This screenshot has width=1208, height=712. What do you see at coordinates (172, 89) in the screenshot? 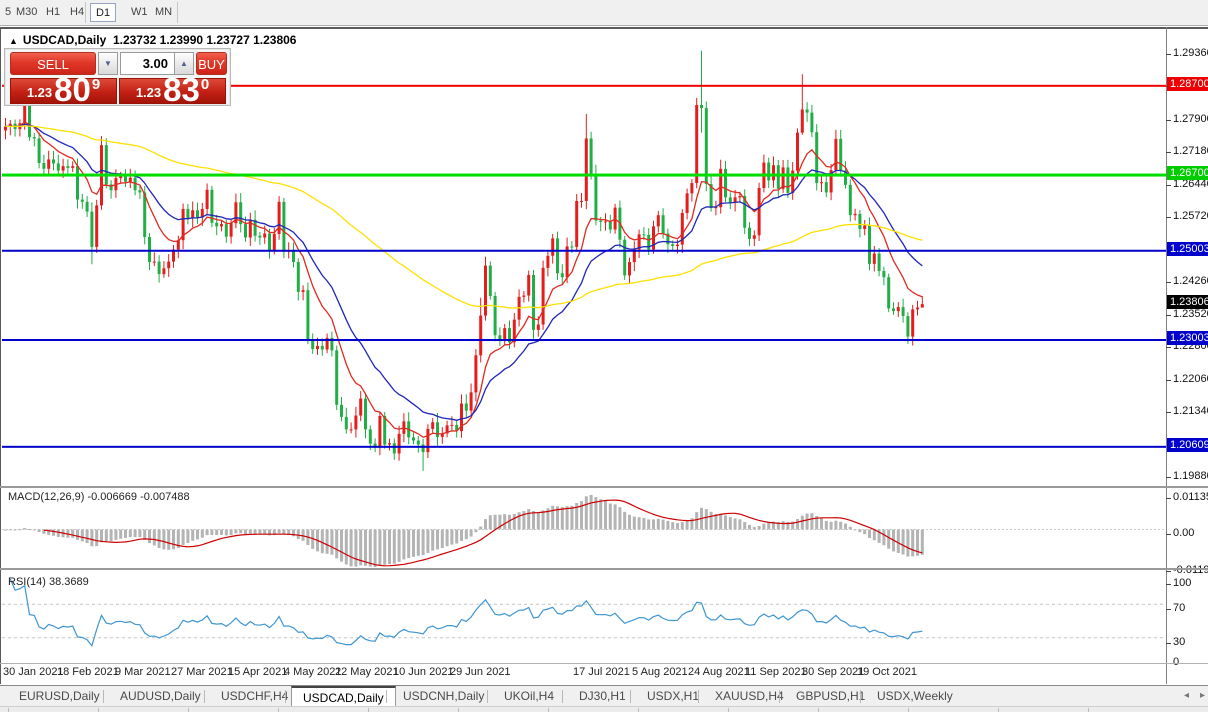
I see `buy-price-tile: 1.23 83 0` at bounding box center [172, 89].